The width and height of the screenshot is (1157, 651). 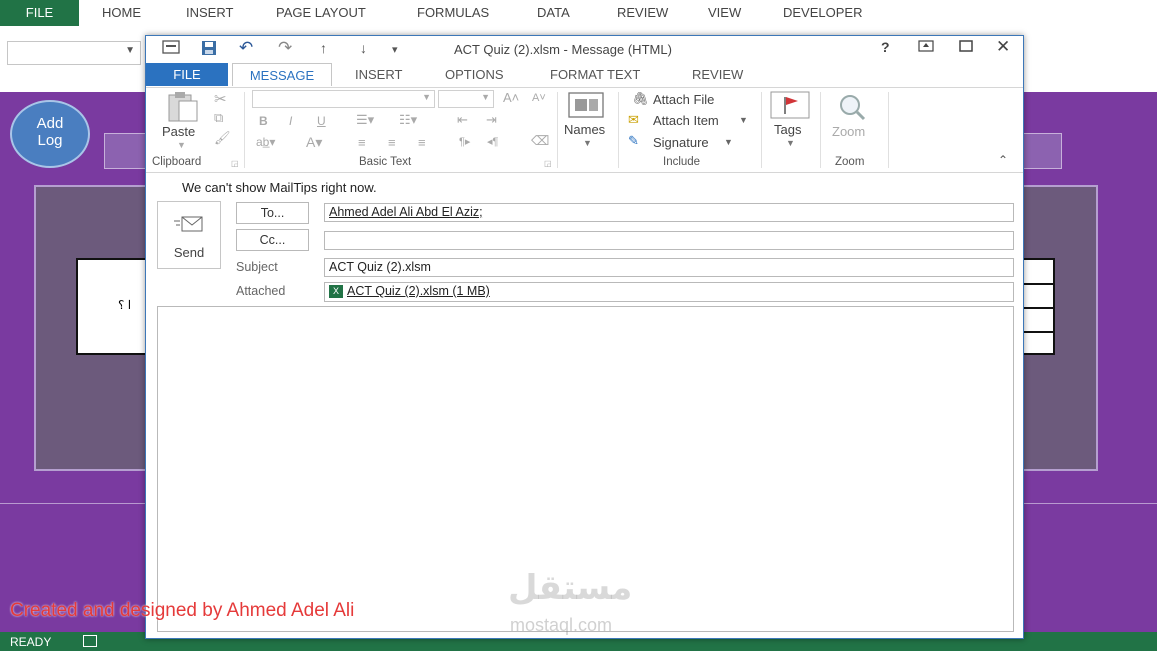 I want to click on bold-button: B, so click(x=263, y=121).